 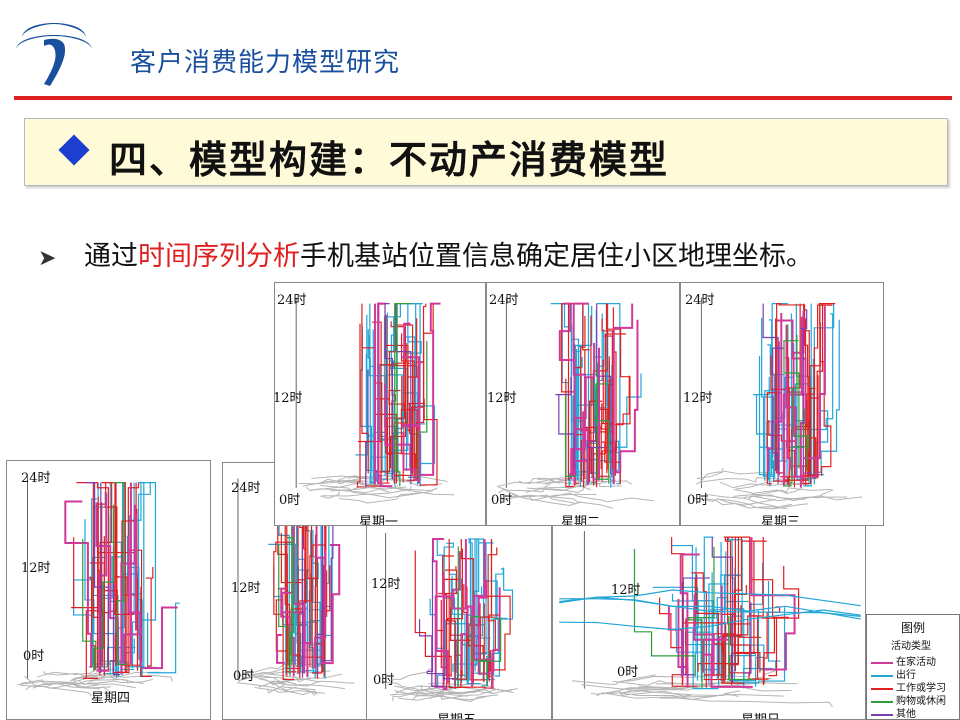 I want to click on trajectory-panel-thursday: 24时 12时 0时 星期四, so click(x=108, y=590).